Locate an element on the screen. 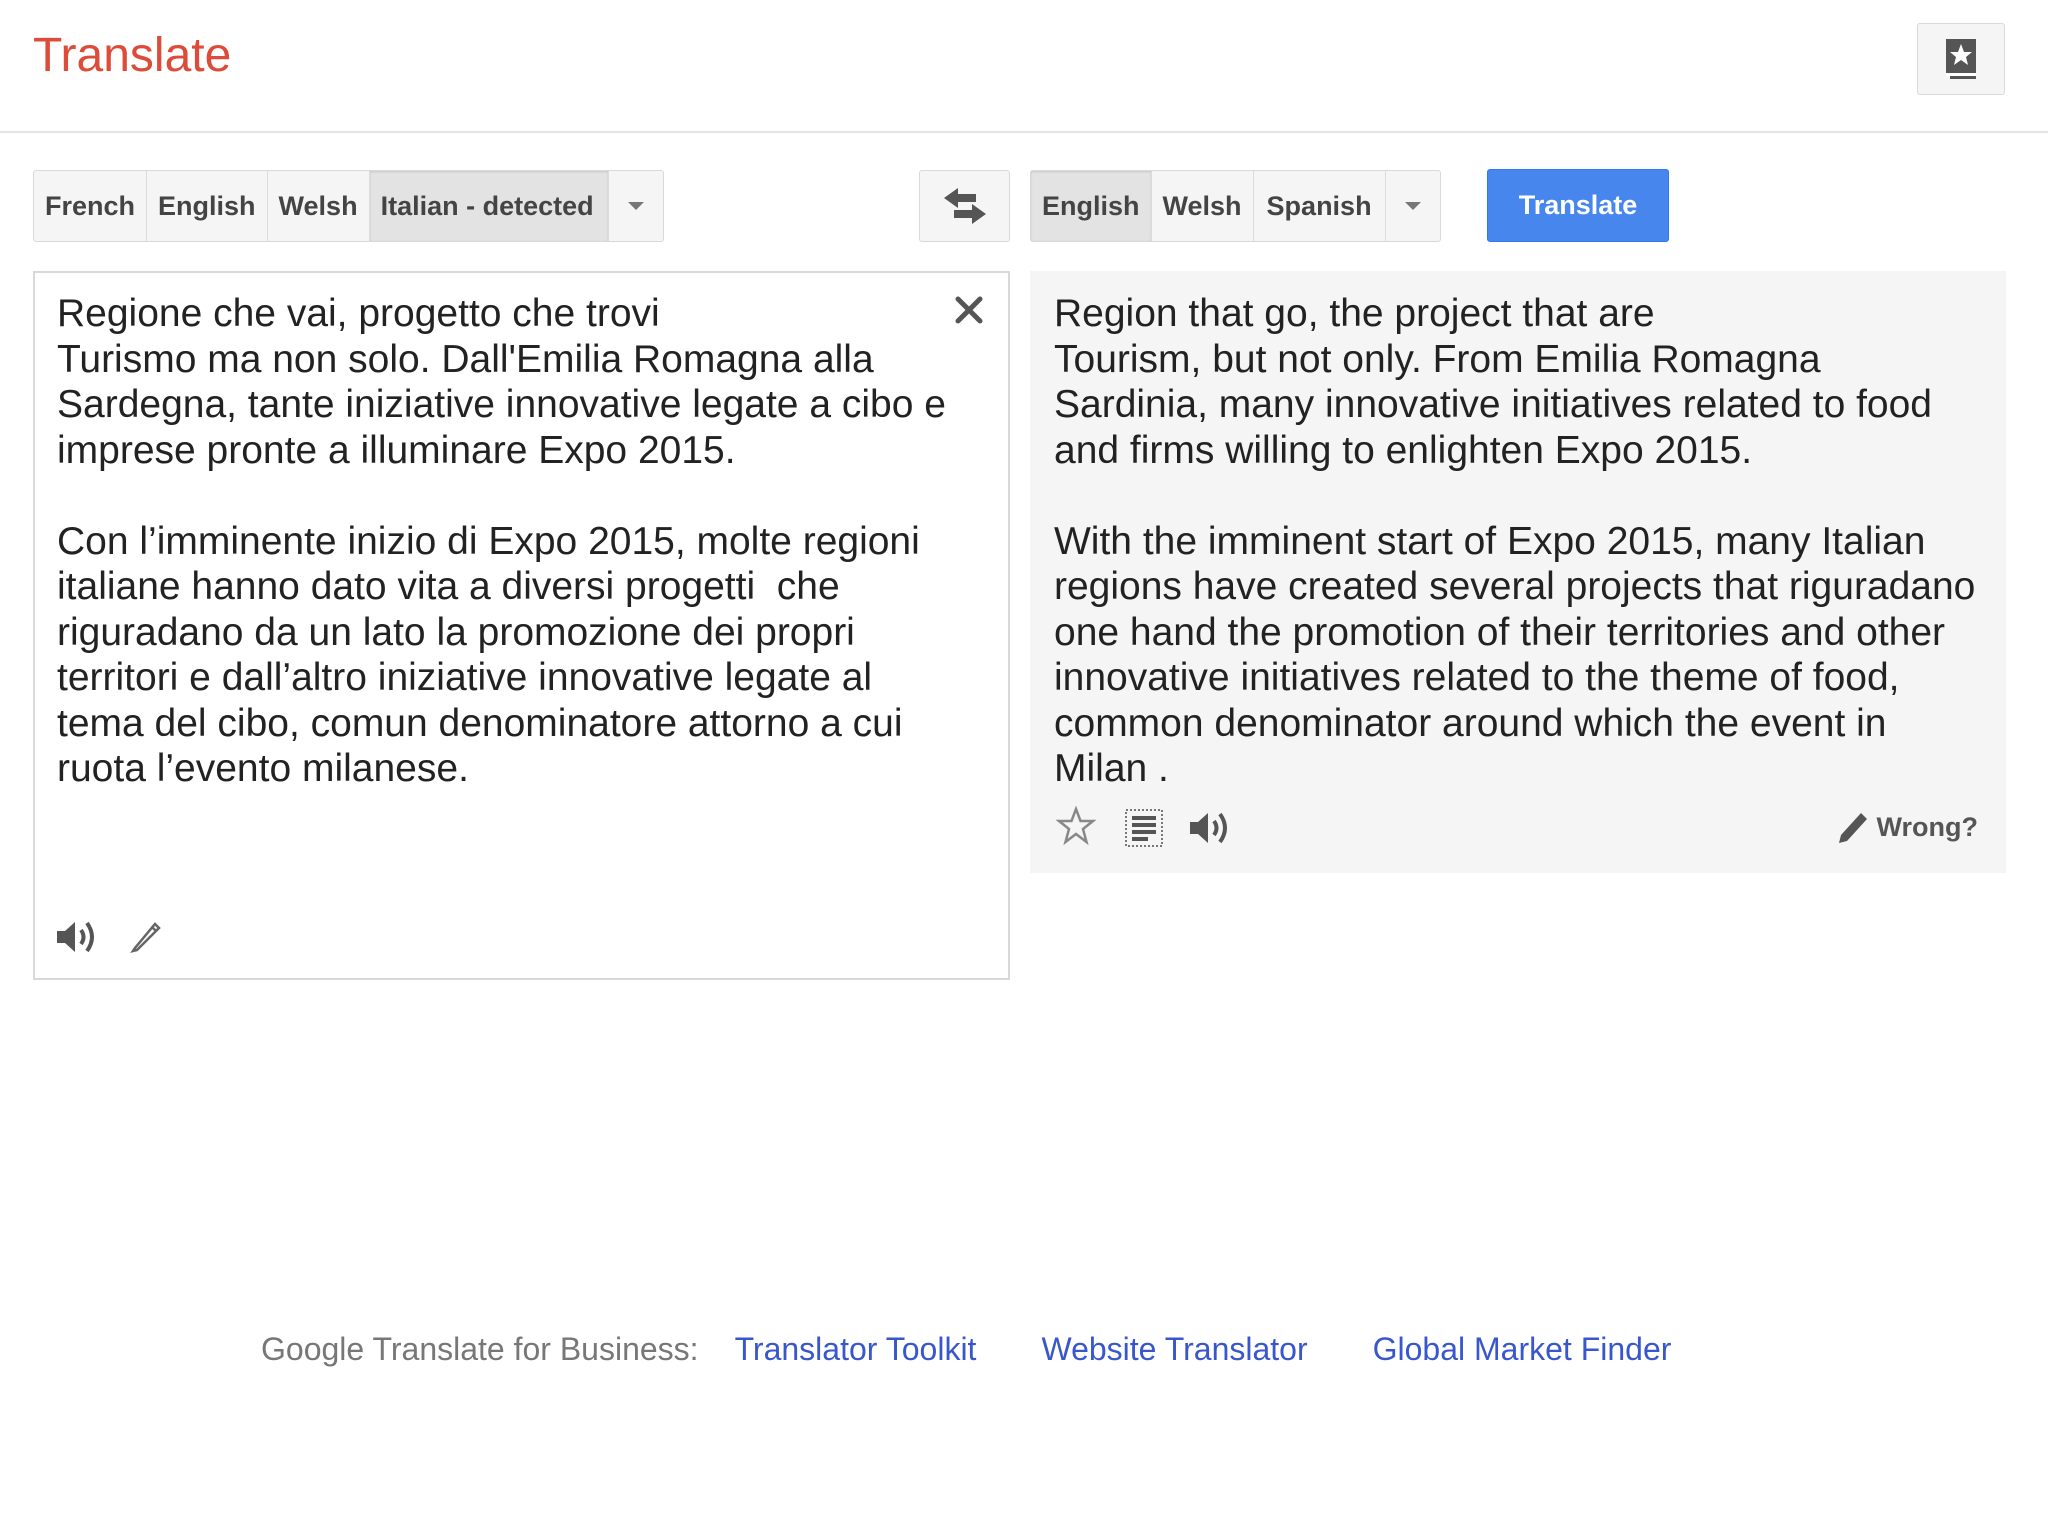  target-language-bar: English Welsh Spanish is located at coordinates (1235, 206).